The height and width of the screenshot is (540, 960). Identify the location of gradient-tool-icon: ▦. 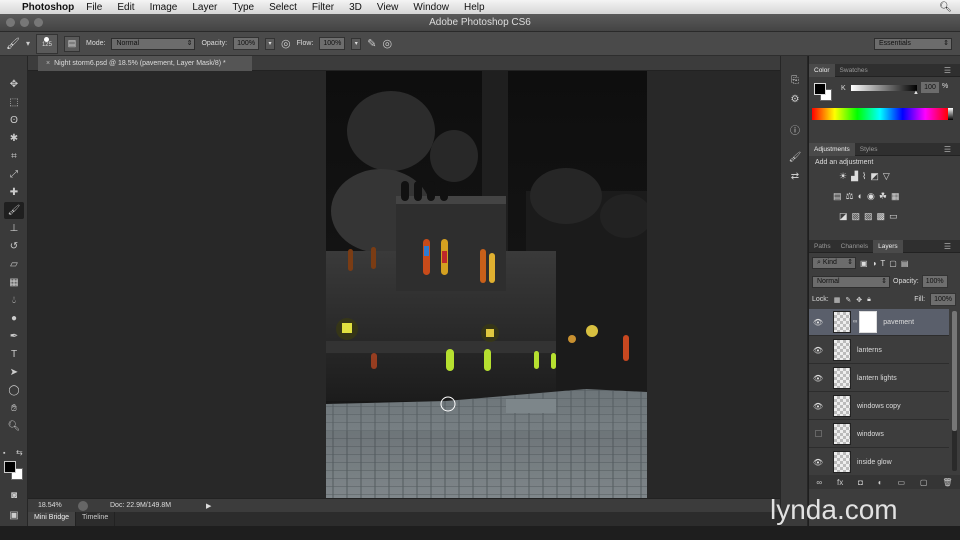
(14, 282).